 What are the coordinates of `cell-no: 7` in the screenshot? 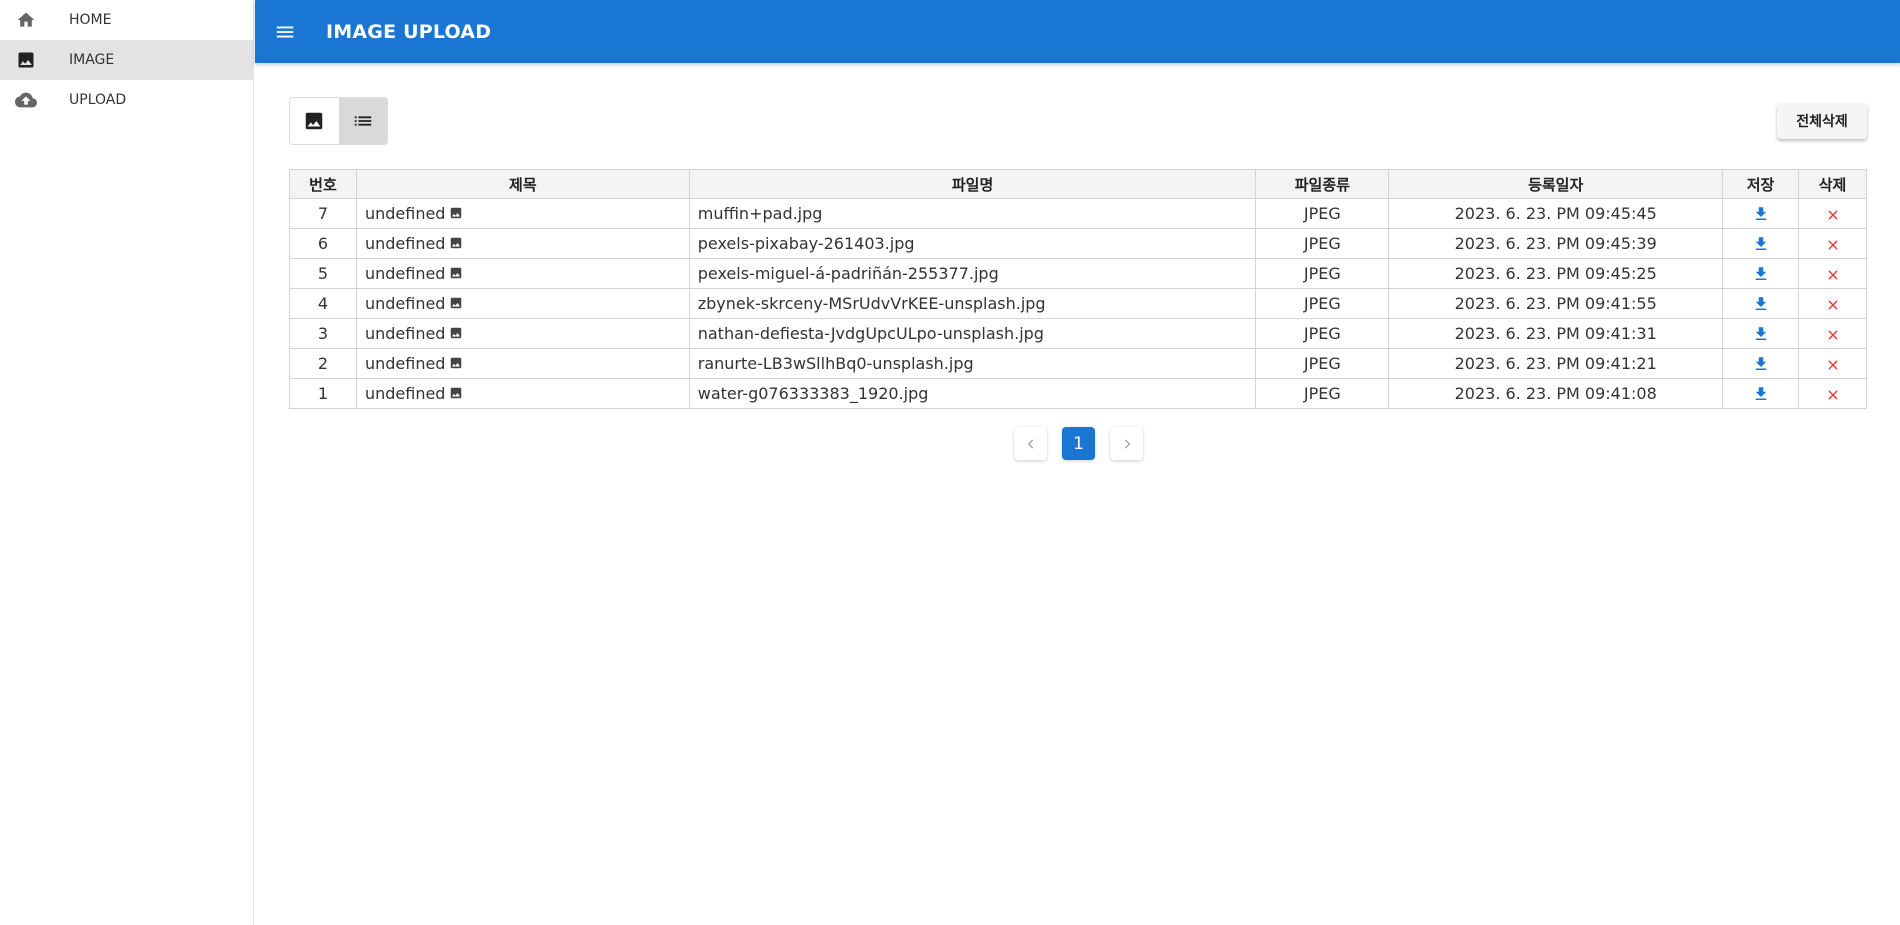 It's located at (323, 213).